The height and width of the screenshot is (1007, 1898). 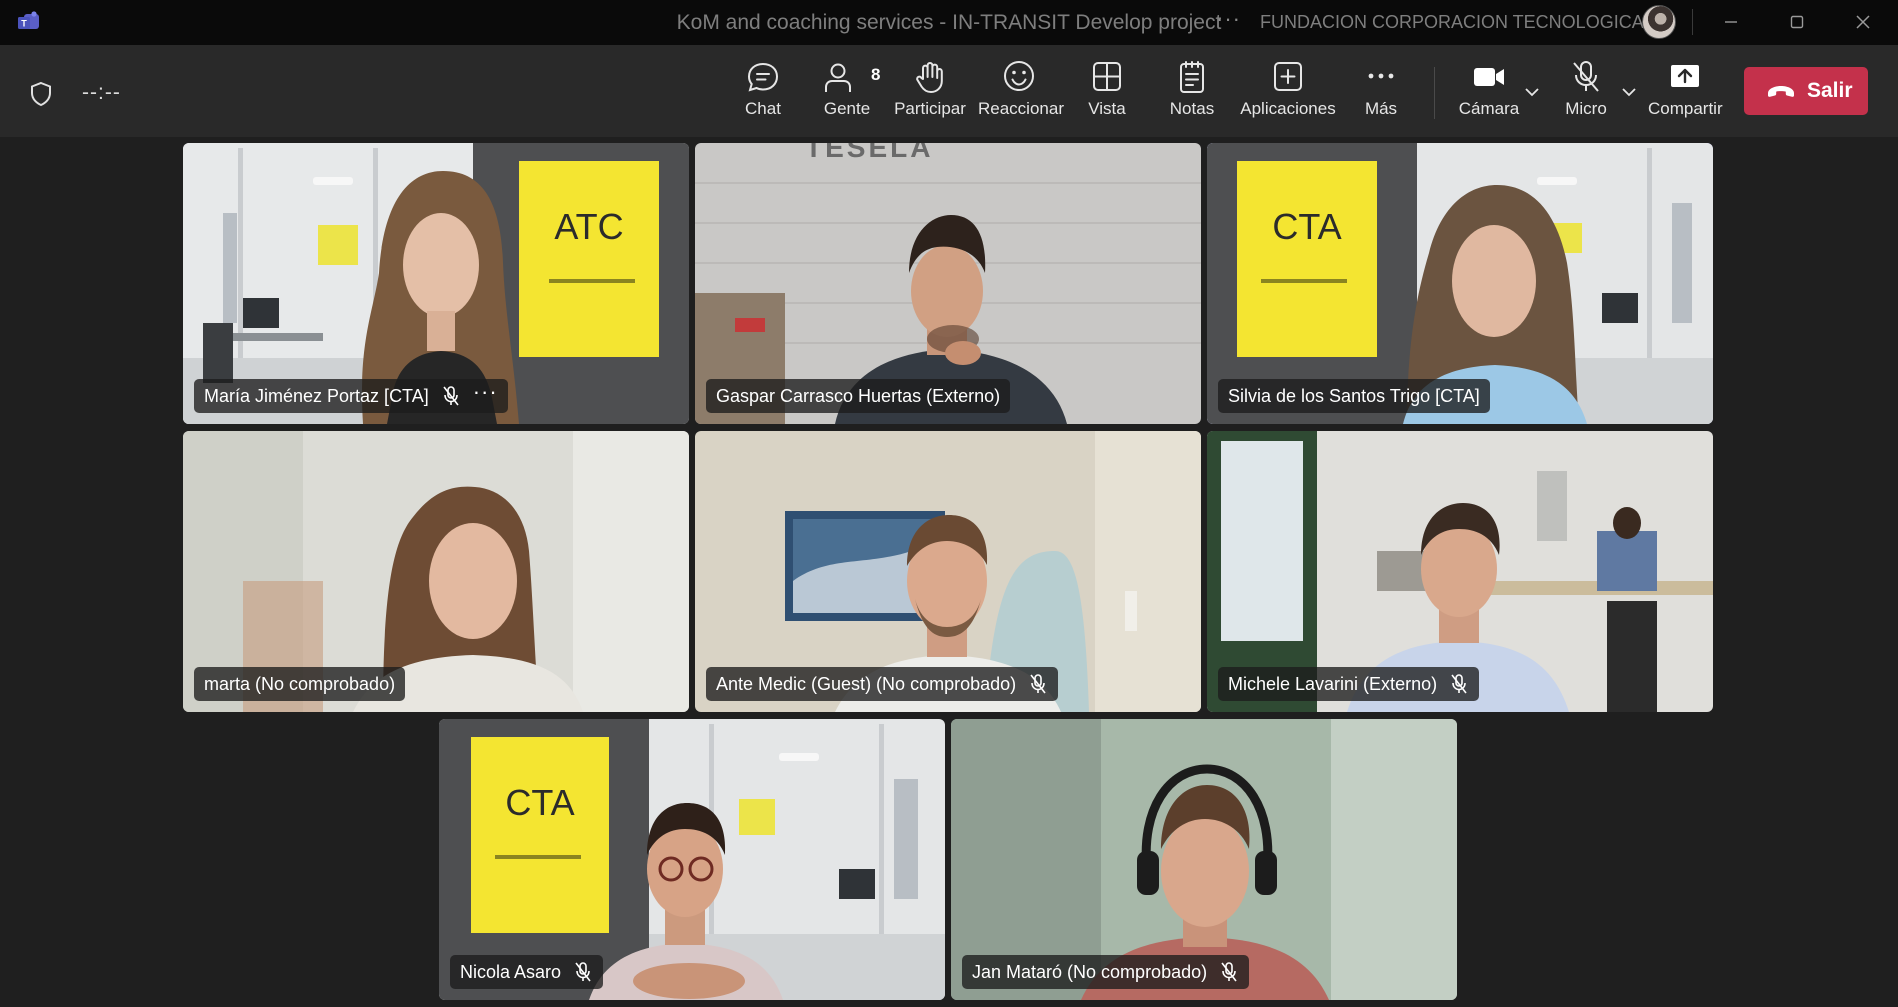 What do you see at coordinates (1204, 859) in the screenshot?
I see `participant-tile: Jan Mataró (No comprobado)` at bounding box center [1204, 859].